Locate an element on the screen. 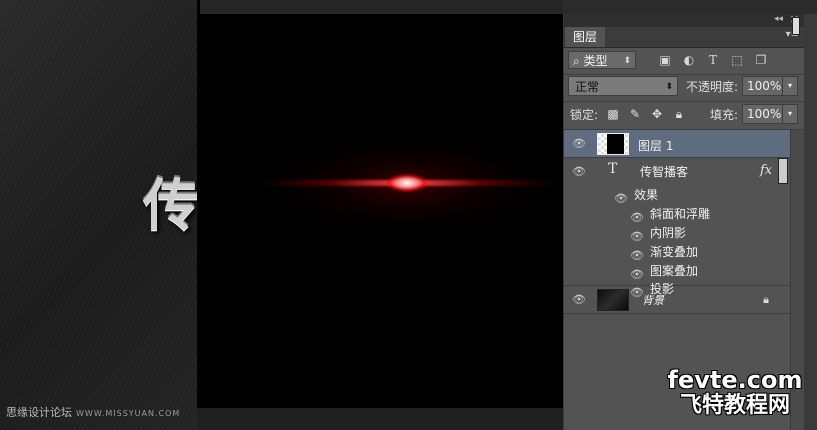 Image resolution: width=817 pixels, height=430 pixels. blend-mode-value: 正常 is located at coordinates (587, 87).